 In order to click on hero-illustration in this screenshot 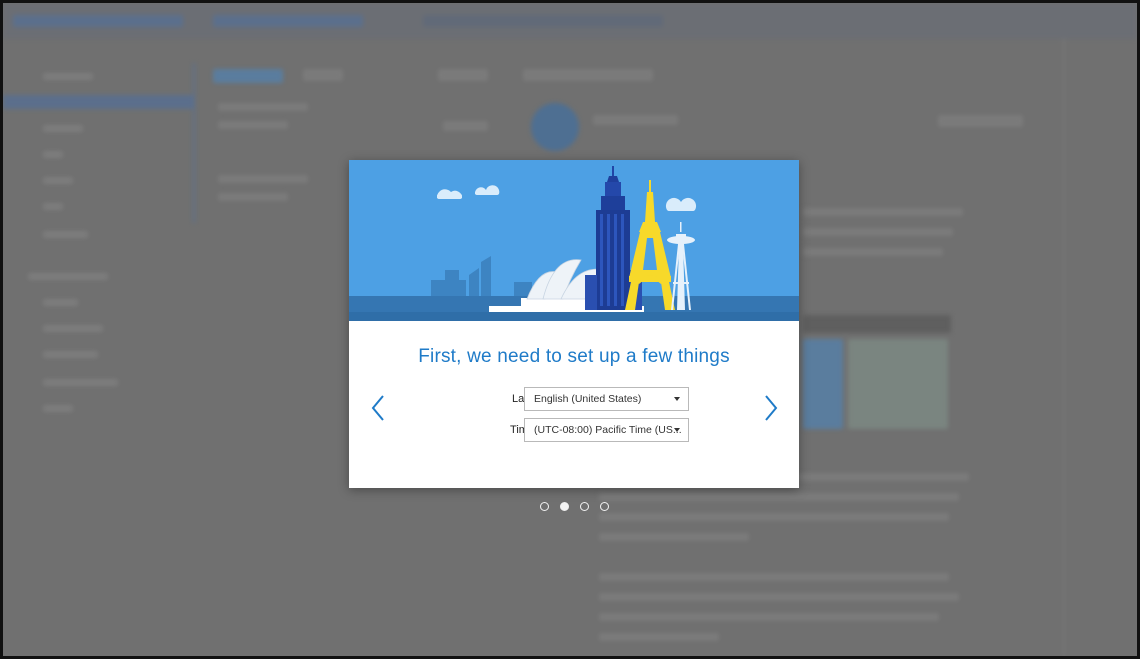, I will do `click(574, 240)`.